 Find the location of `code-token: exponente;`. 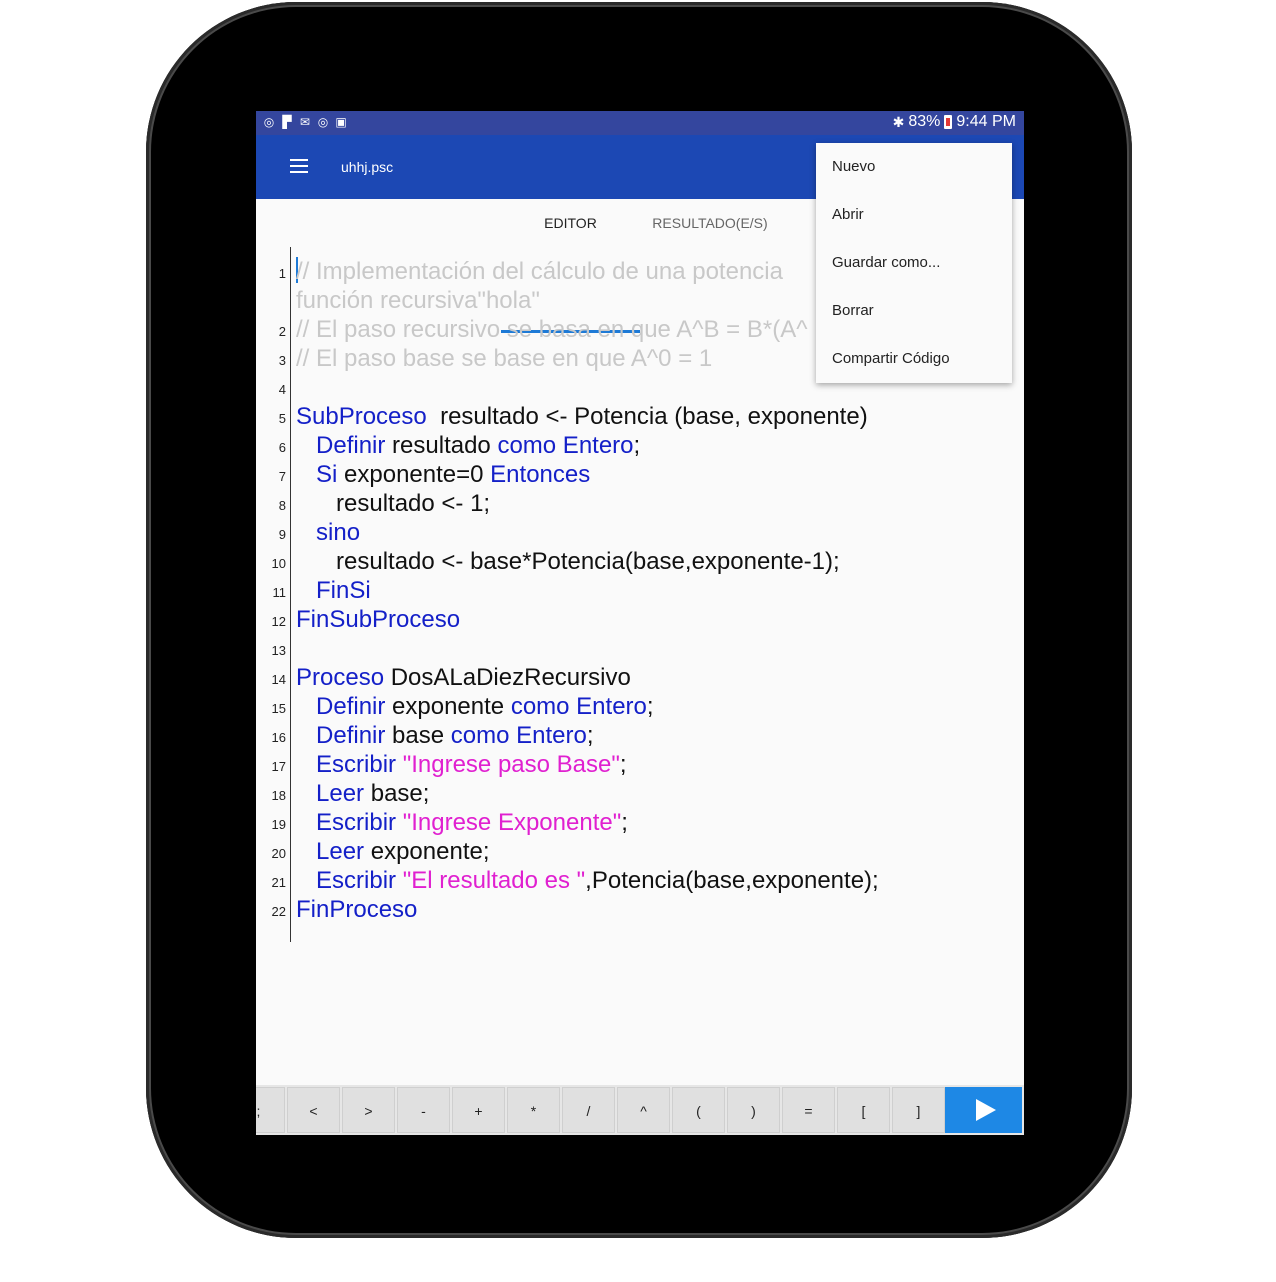

code-token: exponente; is located at coordinates (427, 851).